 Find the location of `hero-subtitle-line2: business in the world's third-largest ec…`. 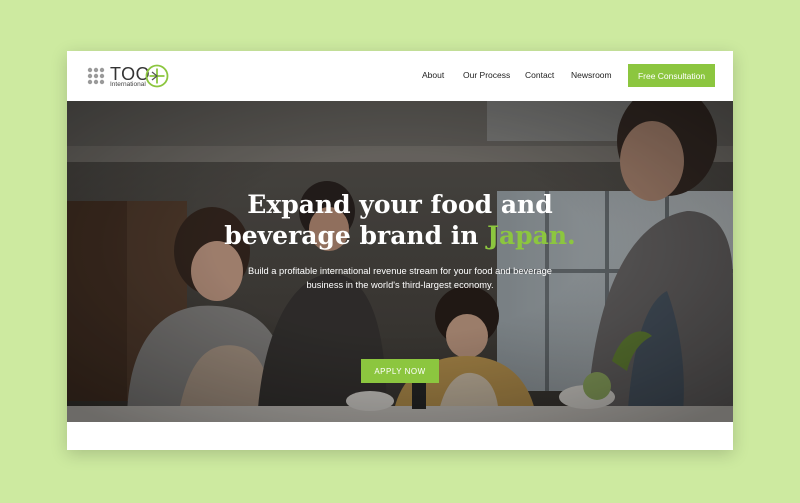

hero-subtitle-line2: business in the world's third-largest ec… is located at coordinates (400, 285).